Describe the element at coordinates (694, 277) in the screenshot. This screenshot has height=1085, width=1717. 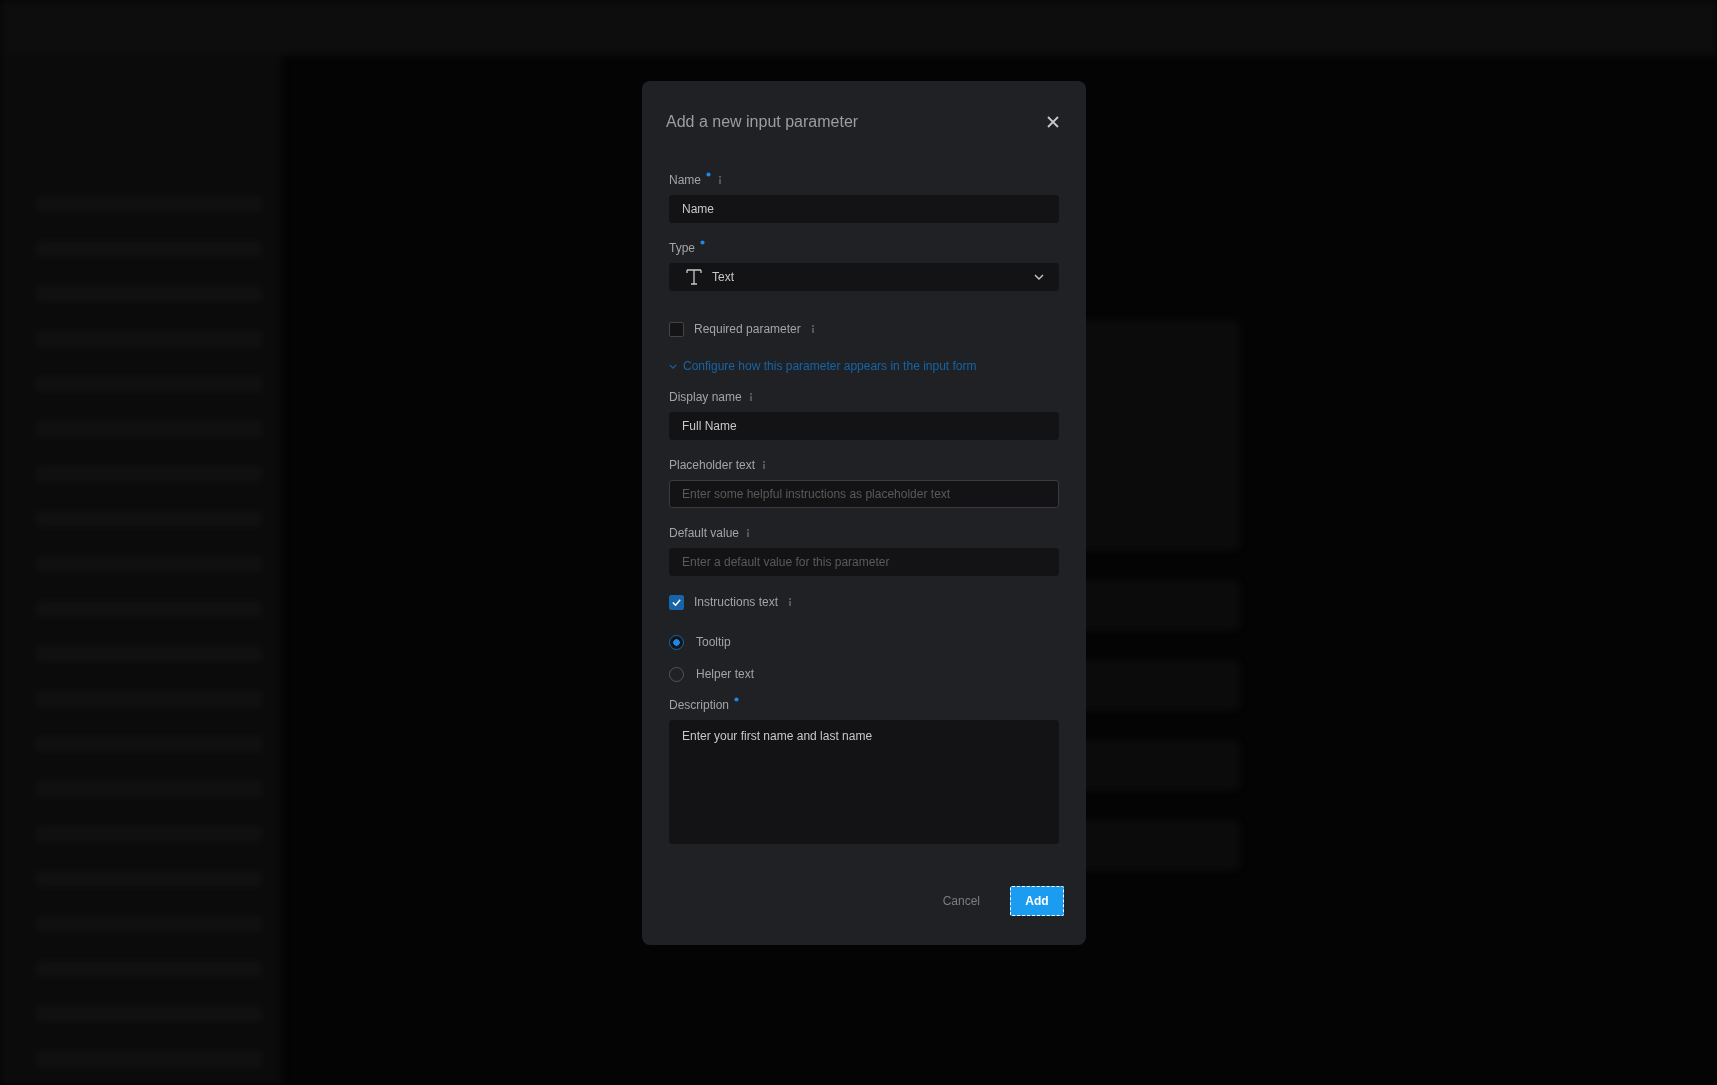
I see `text-type-icon` at that location.